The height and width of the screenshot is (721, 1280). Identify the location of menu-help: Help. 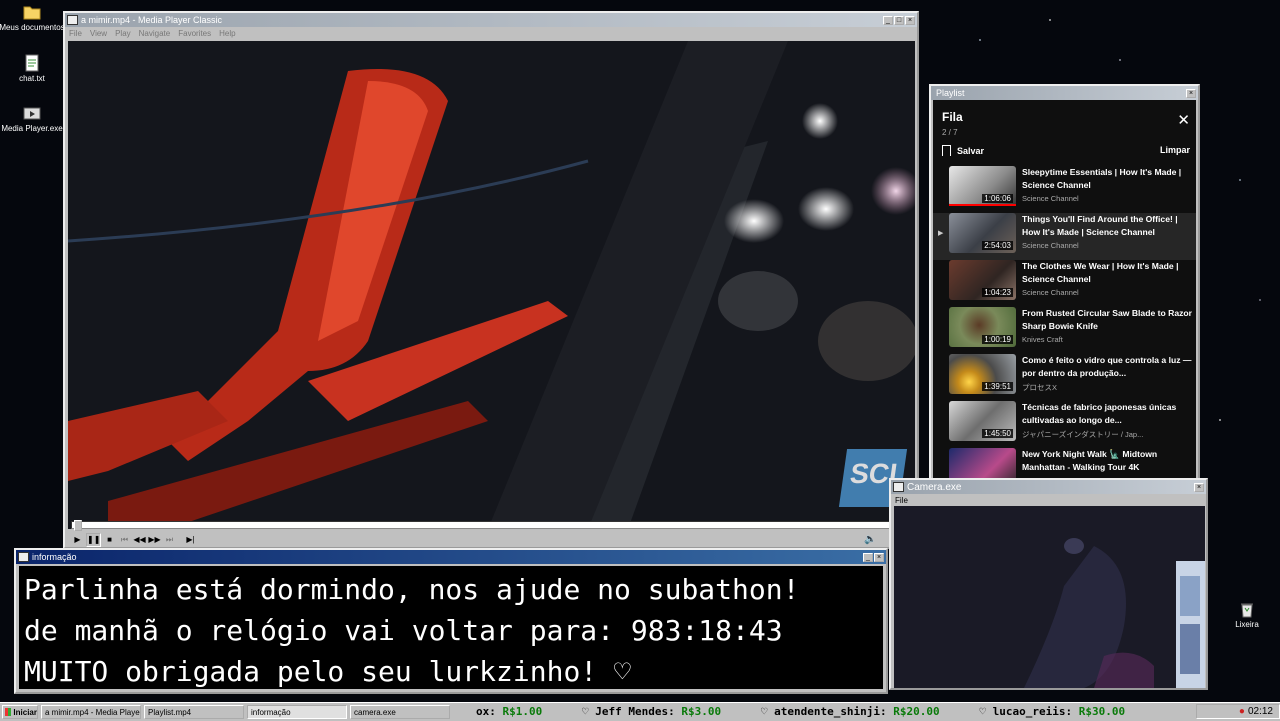
(227, 33).